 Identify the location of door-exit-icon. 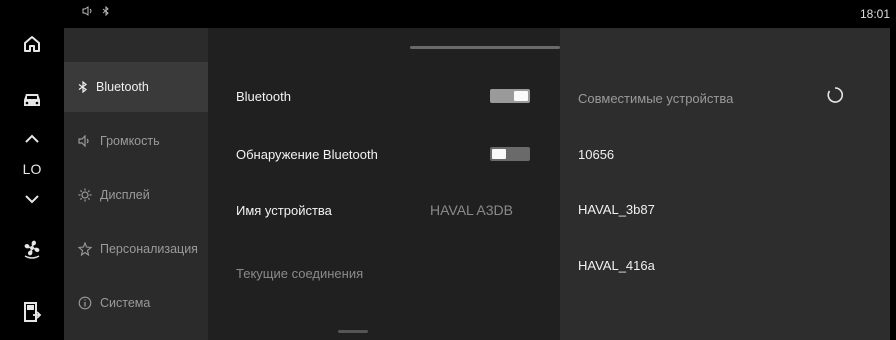
(33, 312).